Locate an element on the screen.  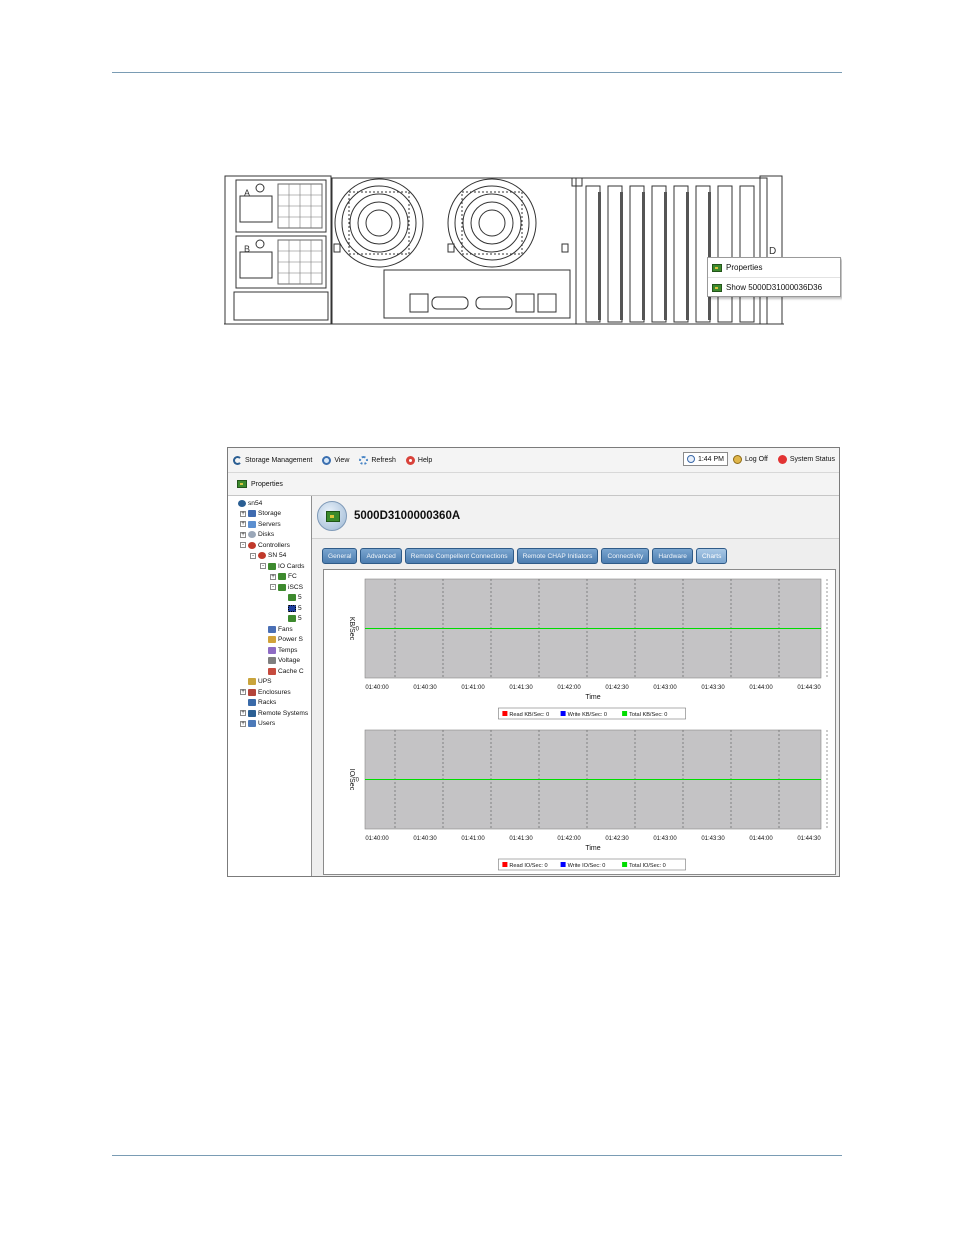
refresh-icon is located at coordinates (364, 460).